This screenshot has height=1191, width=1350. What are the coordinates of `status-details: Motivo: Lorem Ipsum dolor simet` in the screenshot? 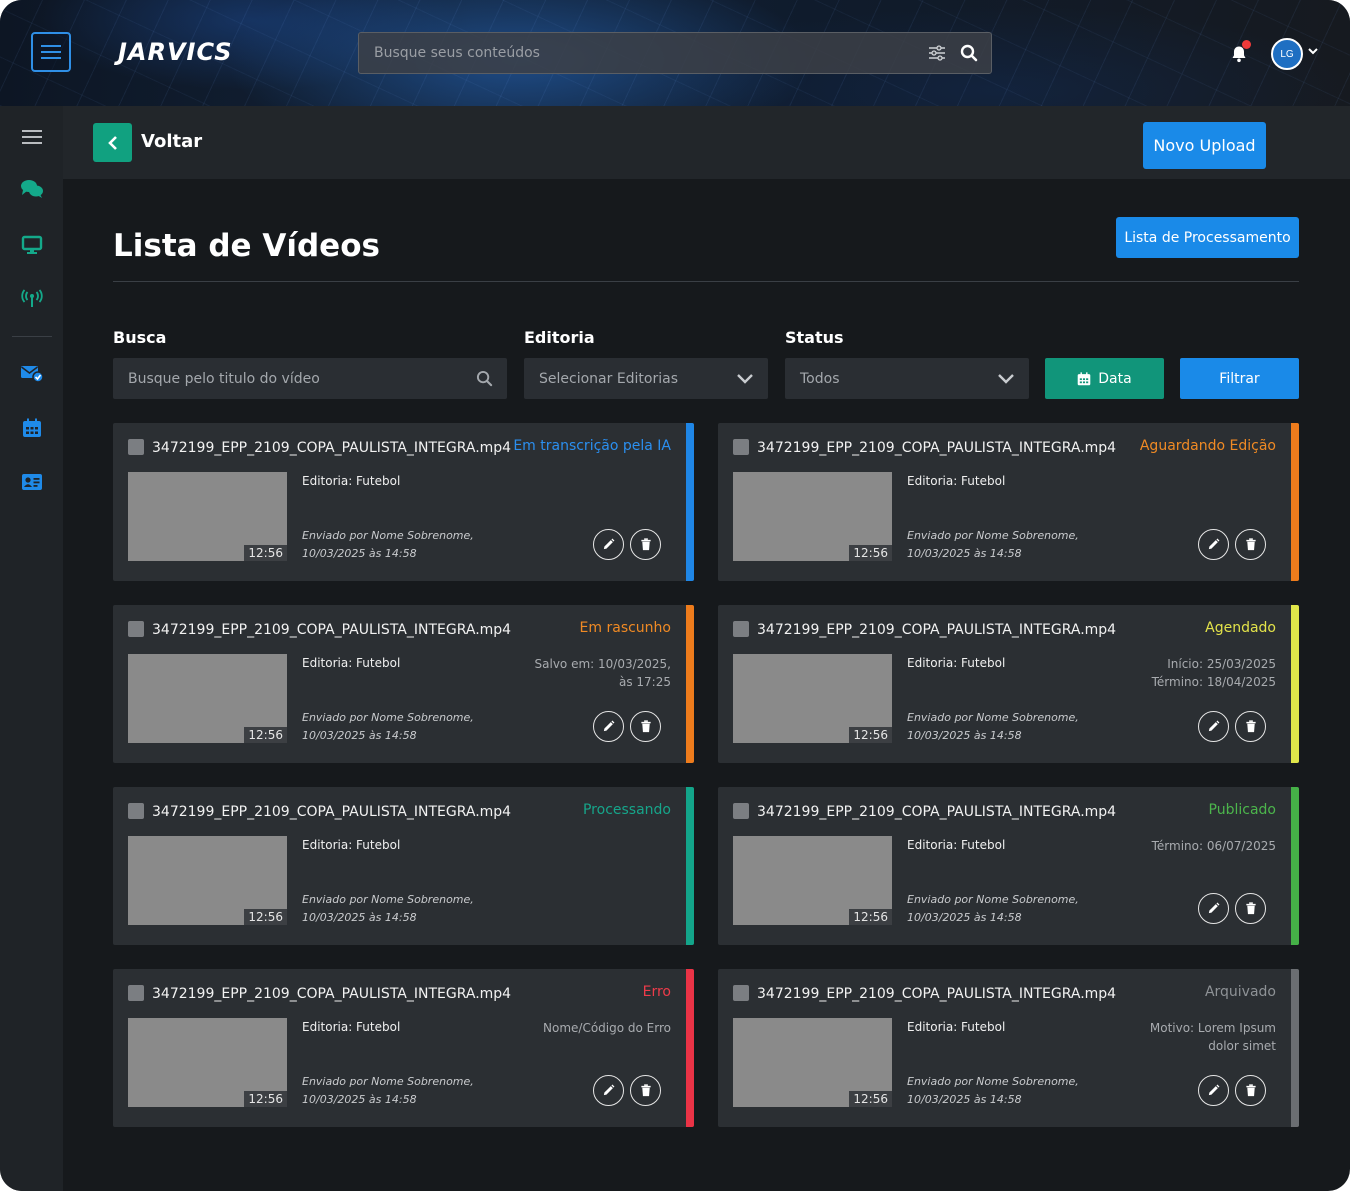 It's located at (1213, 1037).